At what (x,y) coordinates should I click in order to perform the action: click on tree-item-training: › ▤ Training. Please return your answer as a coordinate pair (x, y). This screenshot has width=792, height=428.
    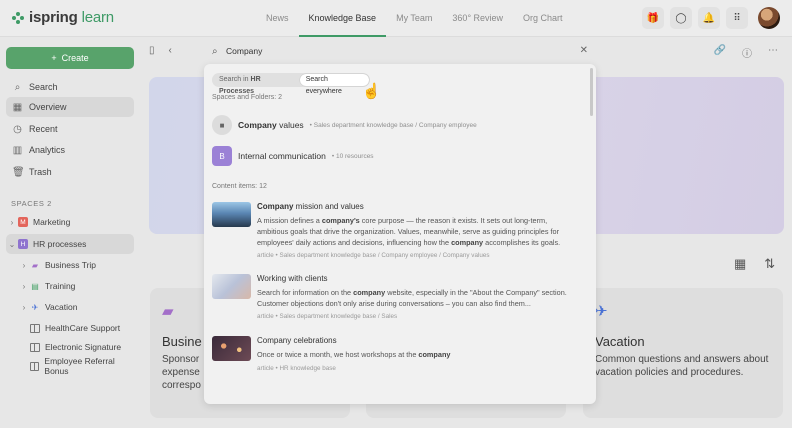
    Looking at the image, I should click on (70, 286).